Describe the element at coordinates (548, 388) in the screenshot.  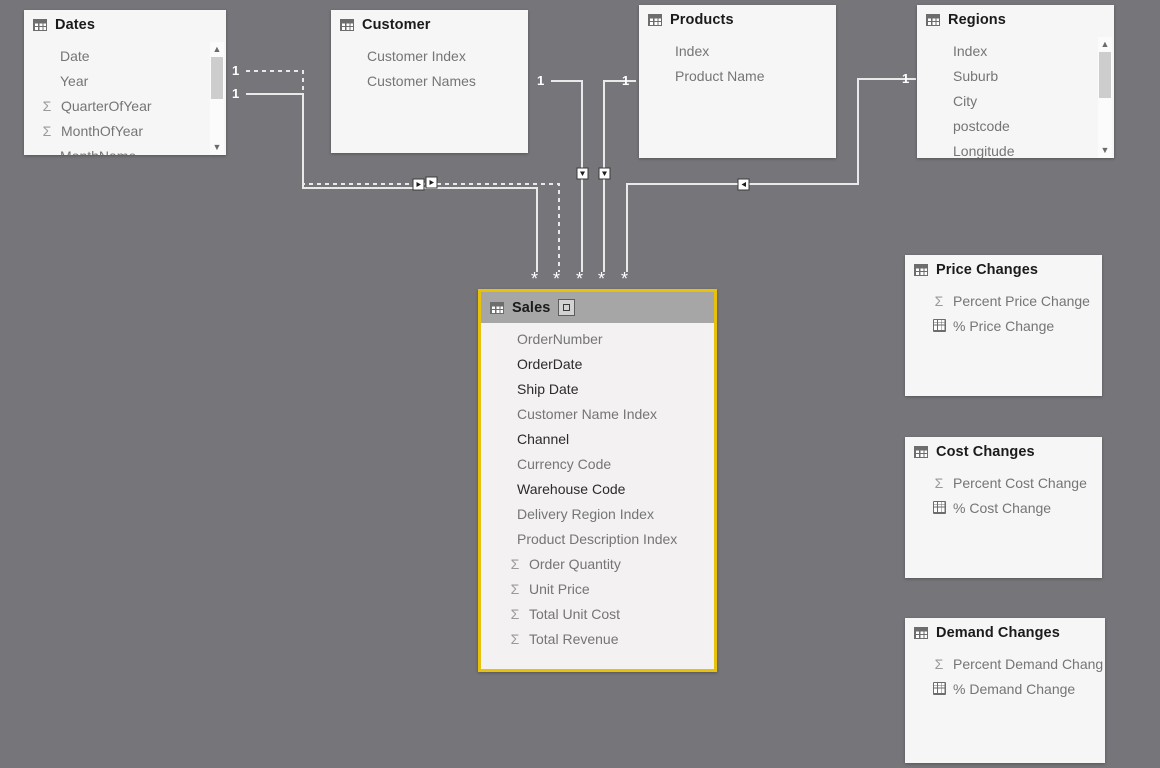
I see `field-label: Ship Date` at that location.